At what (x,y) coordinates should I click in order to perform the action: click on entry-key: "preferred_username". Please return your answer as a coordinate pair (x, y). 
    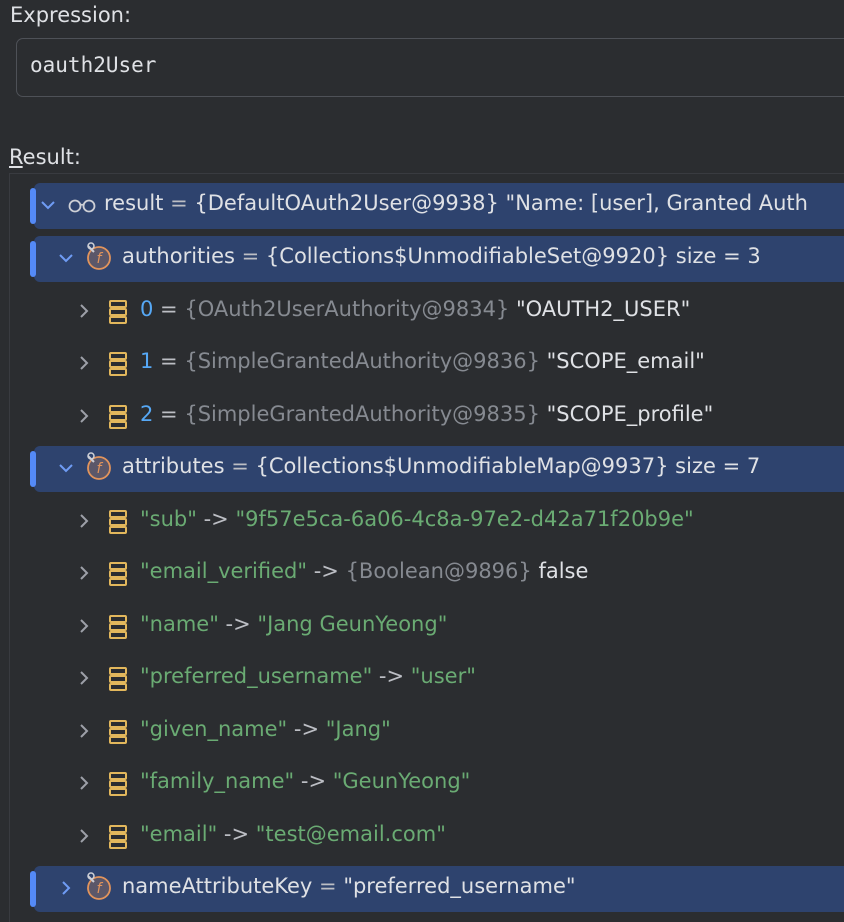
    Looking at the image, I should click on (256, 676).